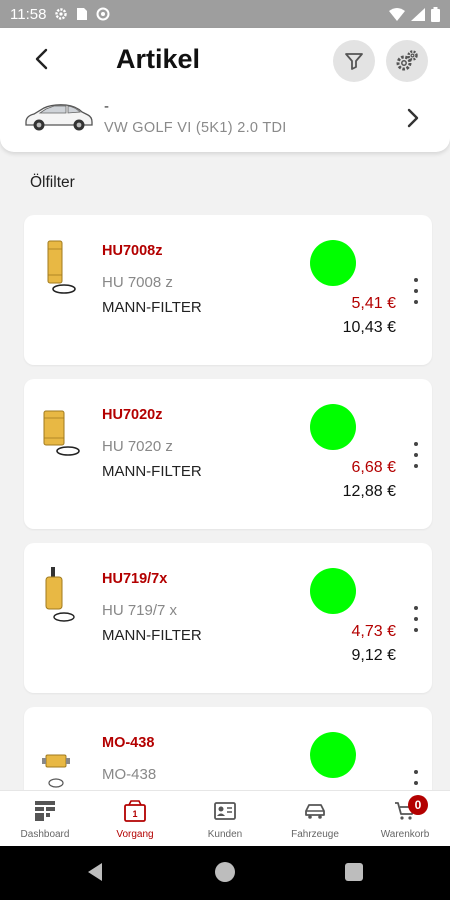 Image resolution: width=450 pixels, height=900 pixels. I want to click on vorgang-icon: 1, so click(135, 811).